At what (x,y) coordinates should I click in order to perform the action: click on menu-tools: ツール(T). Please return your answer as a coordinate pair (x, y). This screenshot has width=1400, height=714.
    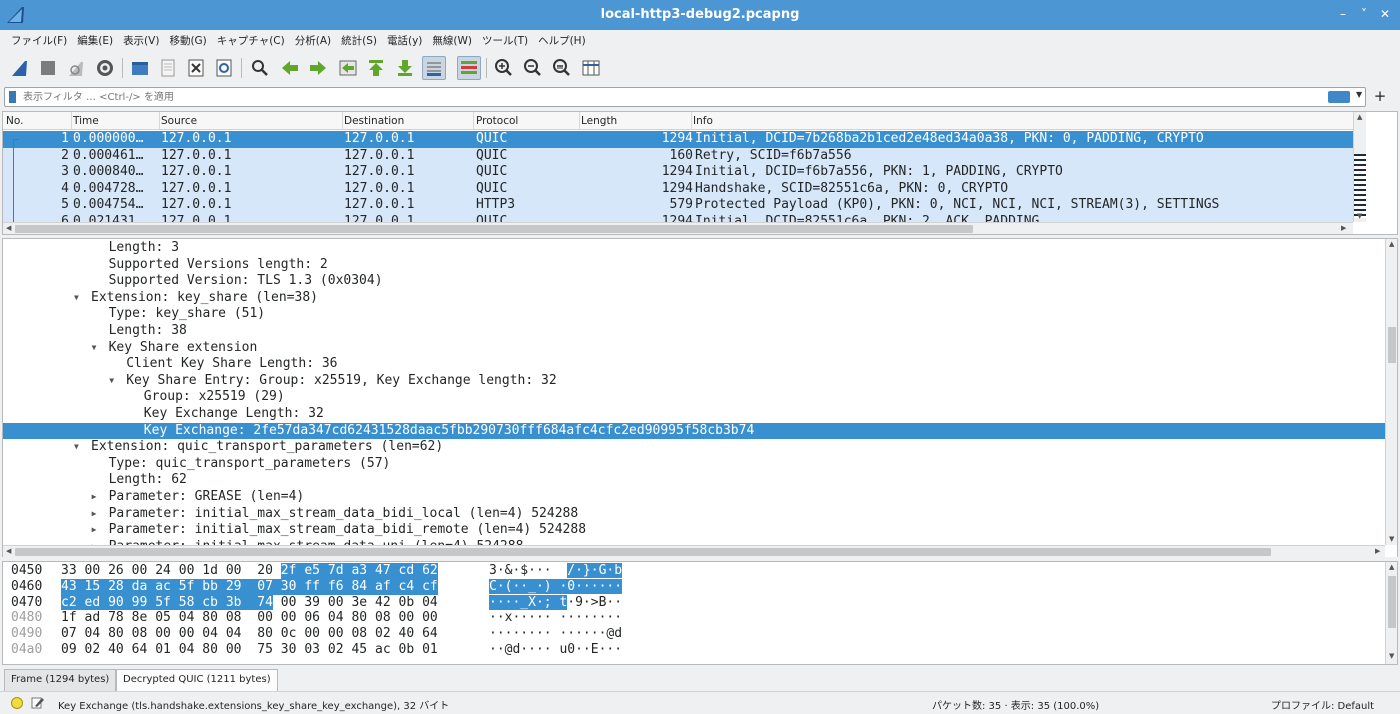
    Looking at the image, I should click on (505, 41).